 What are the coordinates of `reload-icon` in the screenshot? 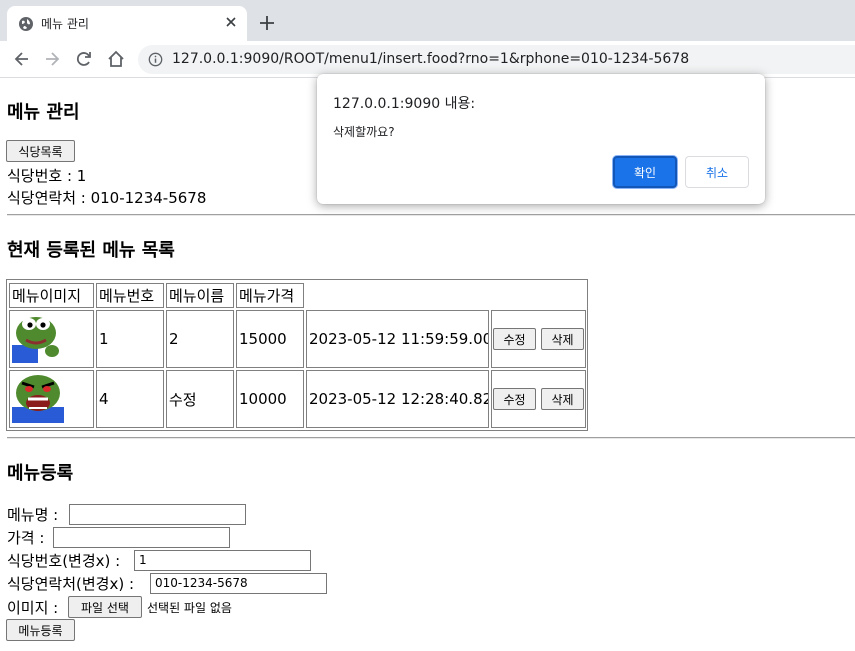 It's located at (84, 59).